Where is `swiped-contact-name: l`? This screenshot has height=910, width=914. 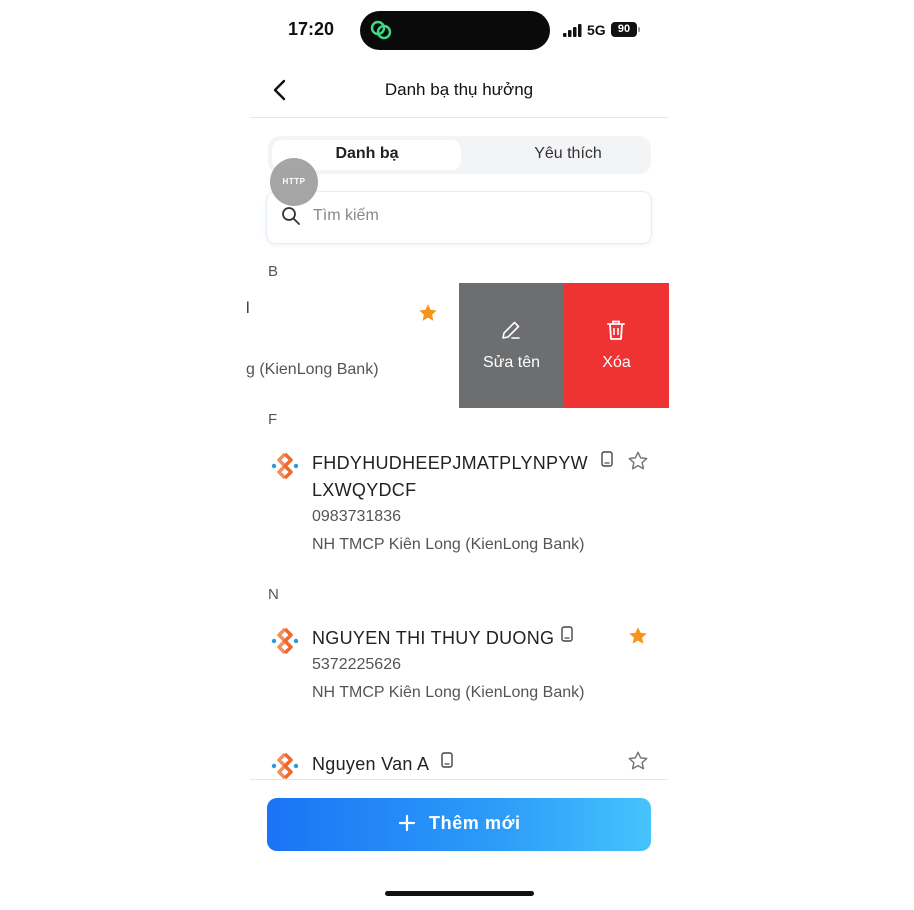
swiped-contact-name: l is located at coordinates (248, 309).